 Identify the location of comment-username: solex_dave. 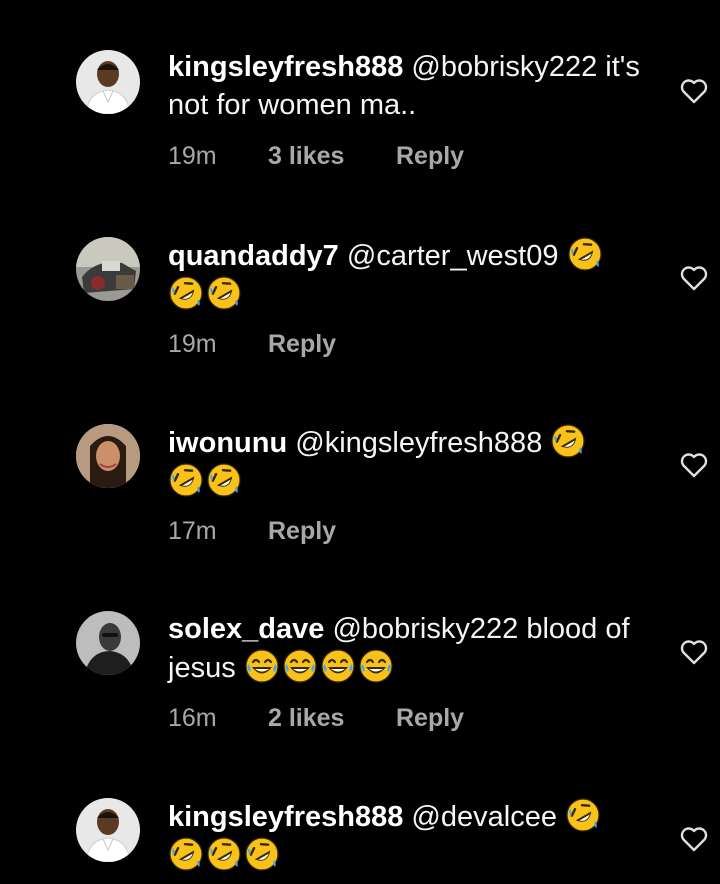
(246, 629).